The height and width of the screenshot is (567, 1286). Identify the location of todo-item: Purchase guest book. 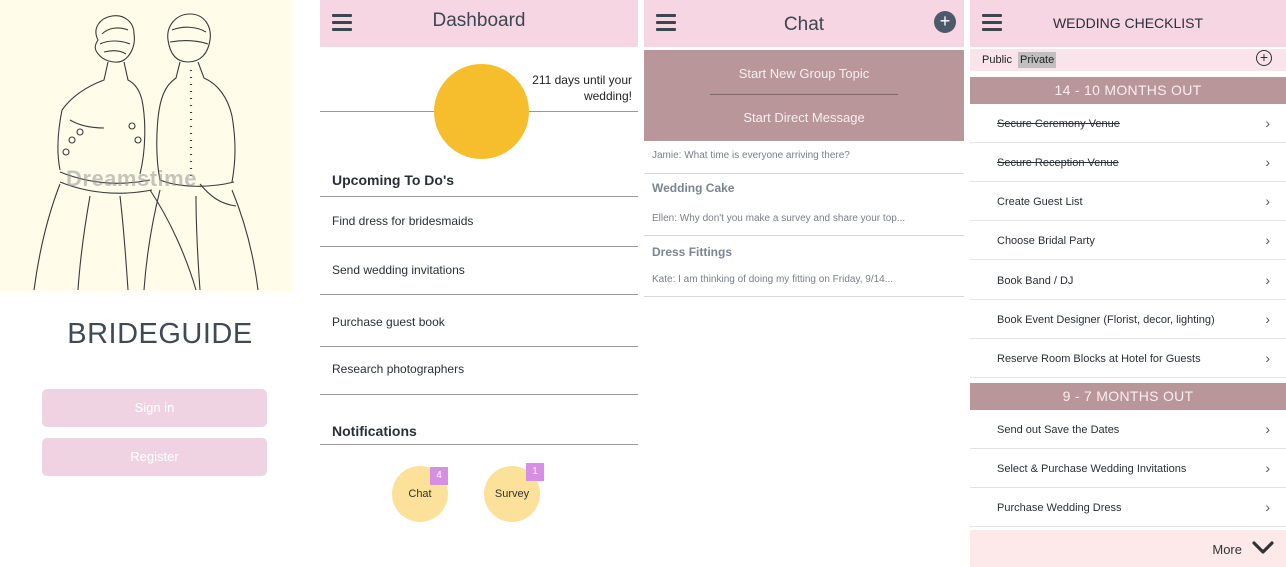
(388, 322).